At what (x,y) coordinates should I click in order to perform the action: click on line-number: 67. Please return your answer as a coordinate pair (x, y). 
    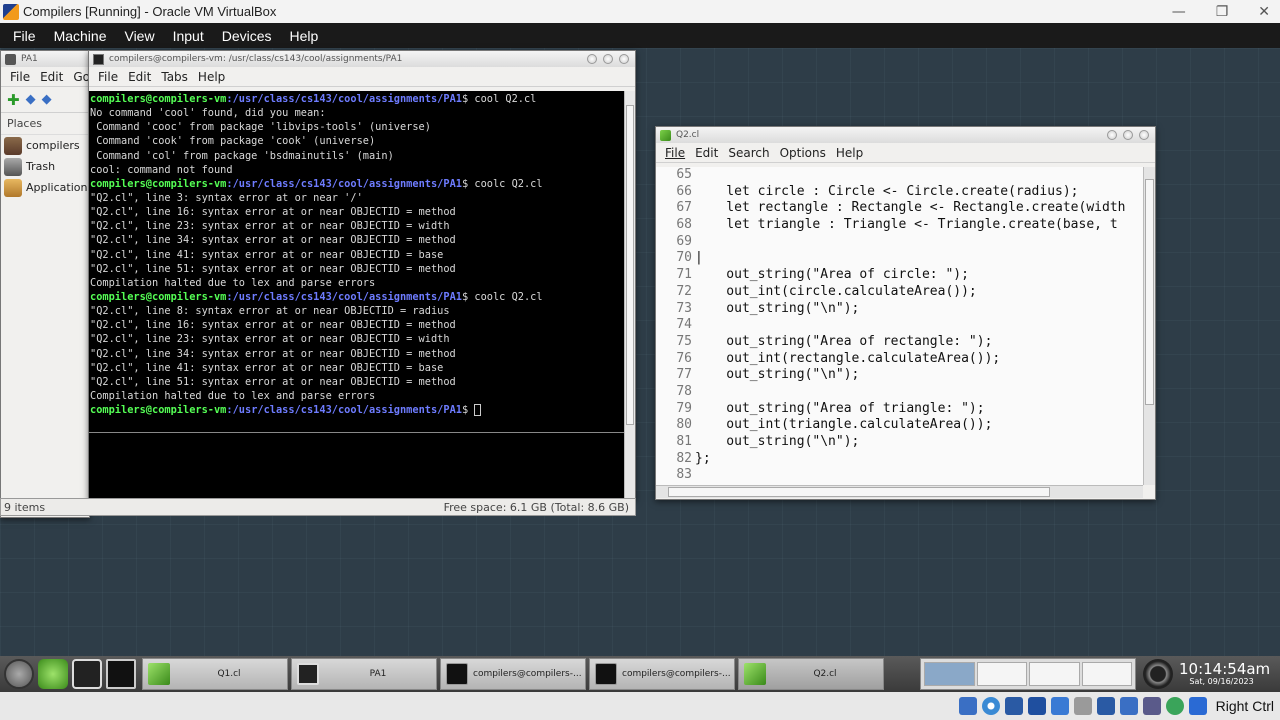
    Looking at the image, I should click on (684, 208).